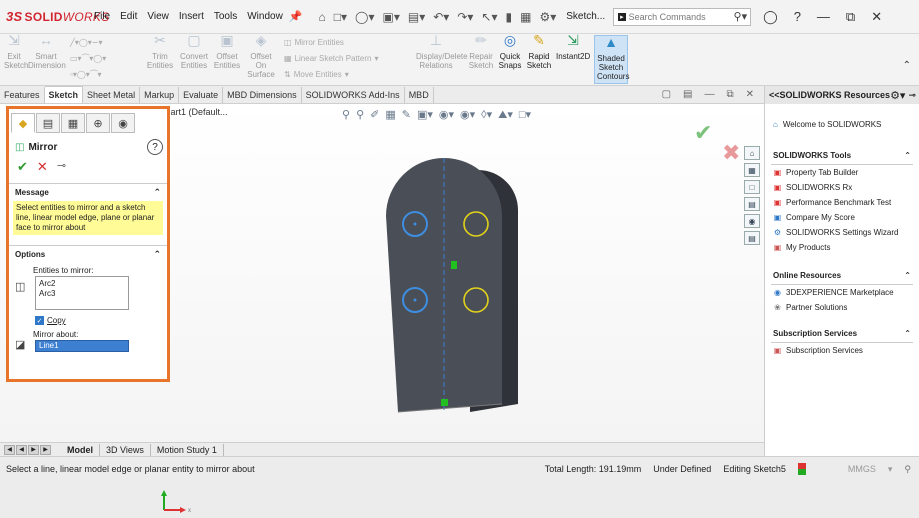 The image size is (919, 518). What do you see at coordinates (123, 123) in the screenshot?
I see `display-manager-tab-icon: ◉` at bounding box center [123, 123].